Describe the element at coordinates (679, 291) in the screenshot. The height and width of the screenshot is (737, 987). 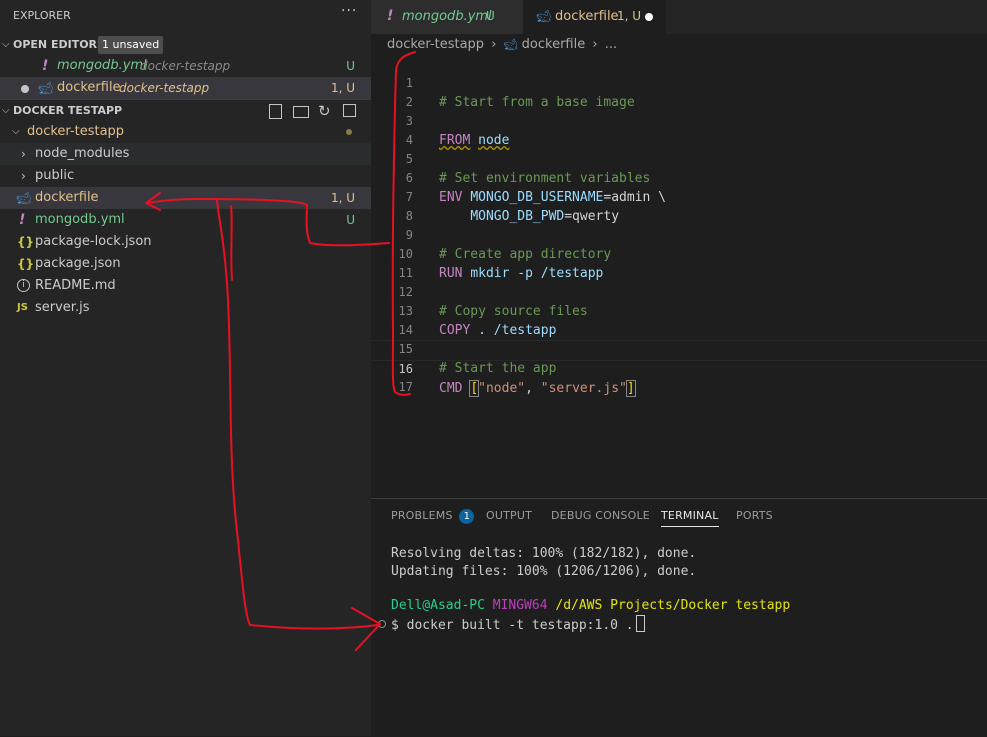
I see `code-line: 12 # Copy source files` at that location.